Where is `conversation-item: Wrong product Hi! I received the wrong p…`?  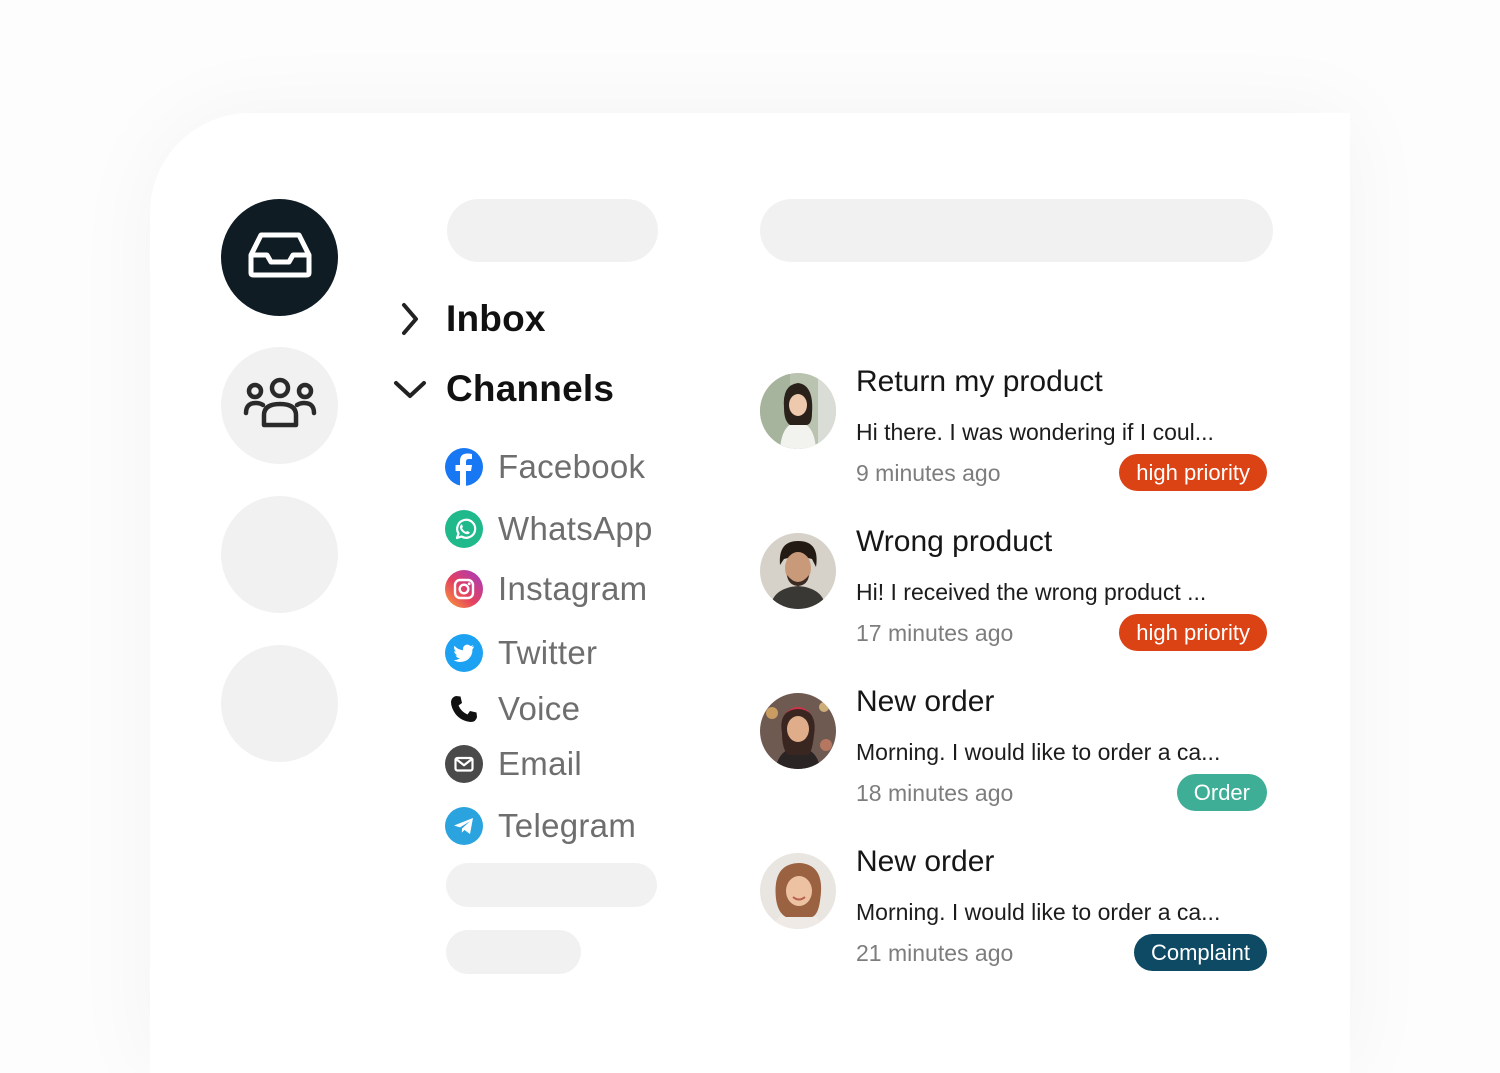
conversation-item: Wrong product Hi! I received the wrong p… is located at coordinates (1015, 594).